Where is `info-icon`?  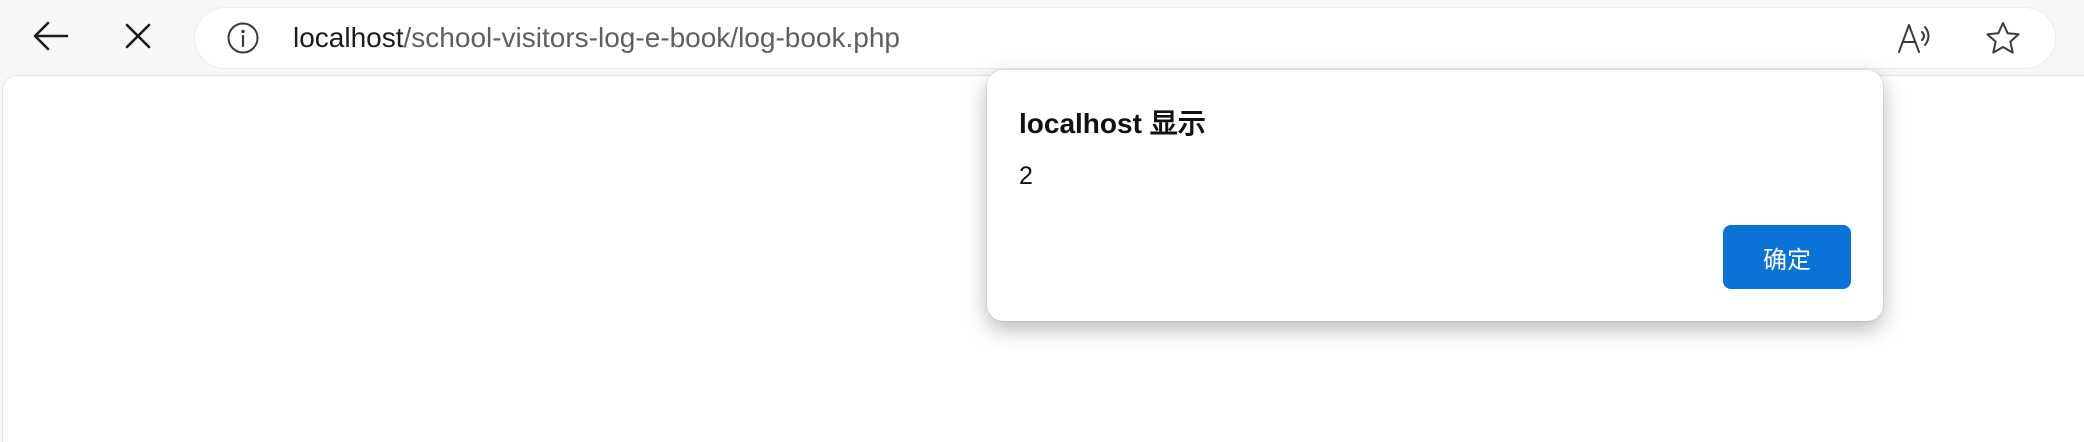
info-icon is located at coordinates (243, 38).